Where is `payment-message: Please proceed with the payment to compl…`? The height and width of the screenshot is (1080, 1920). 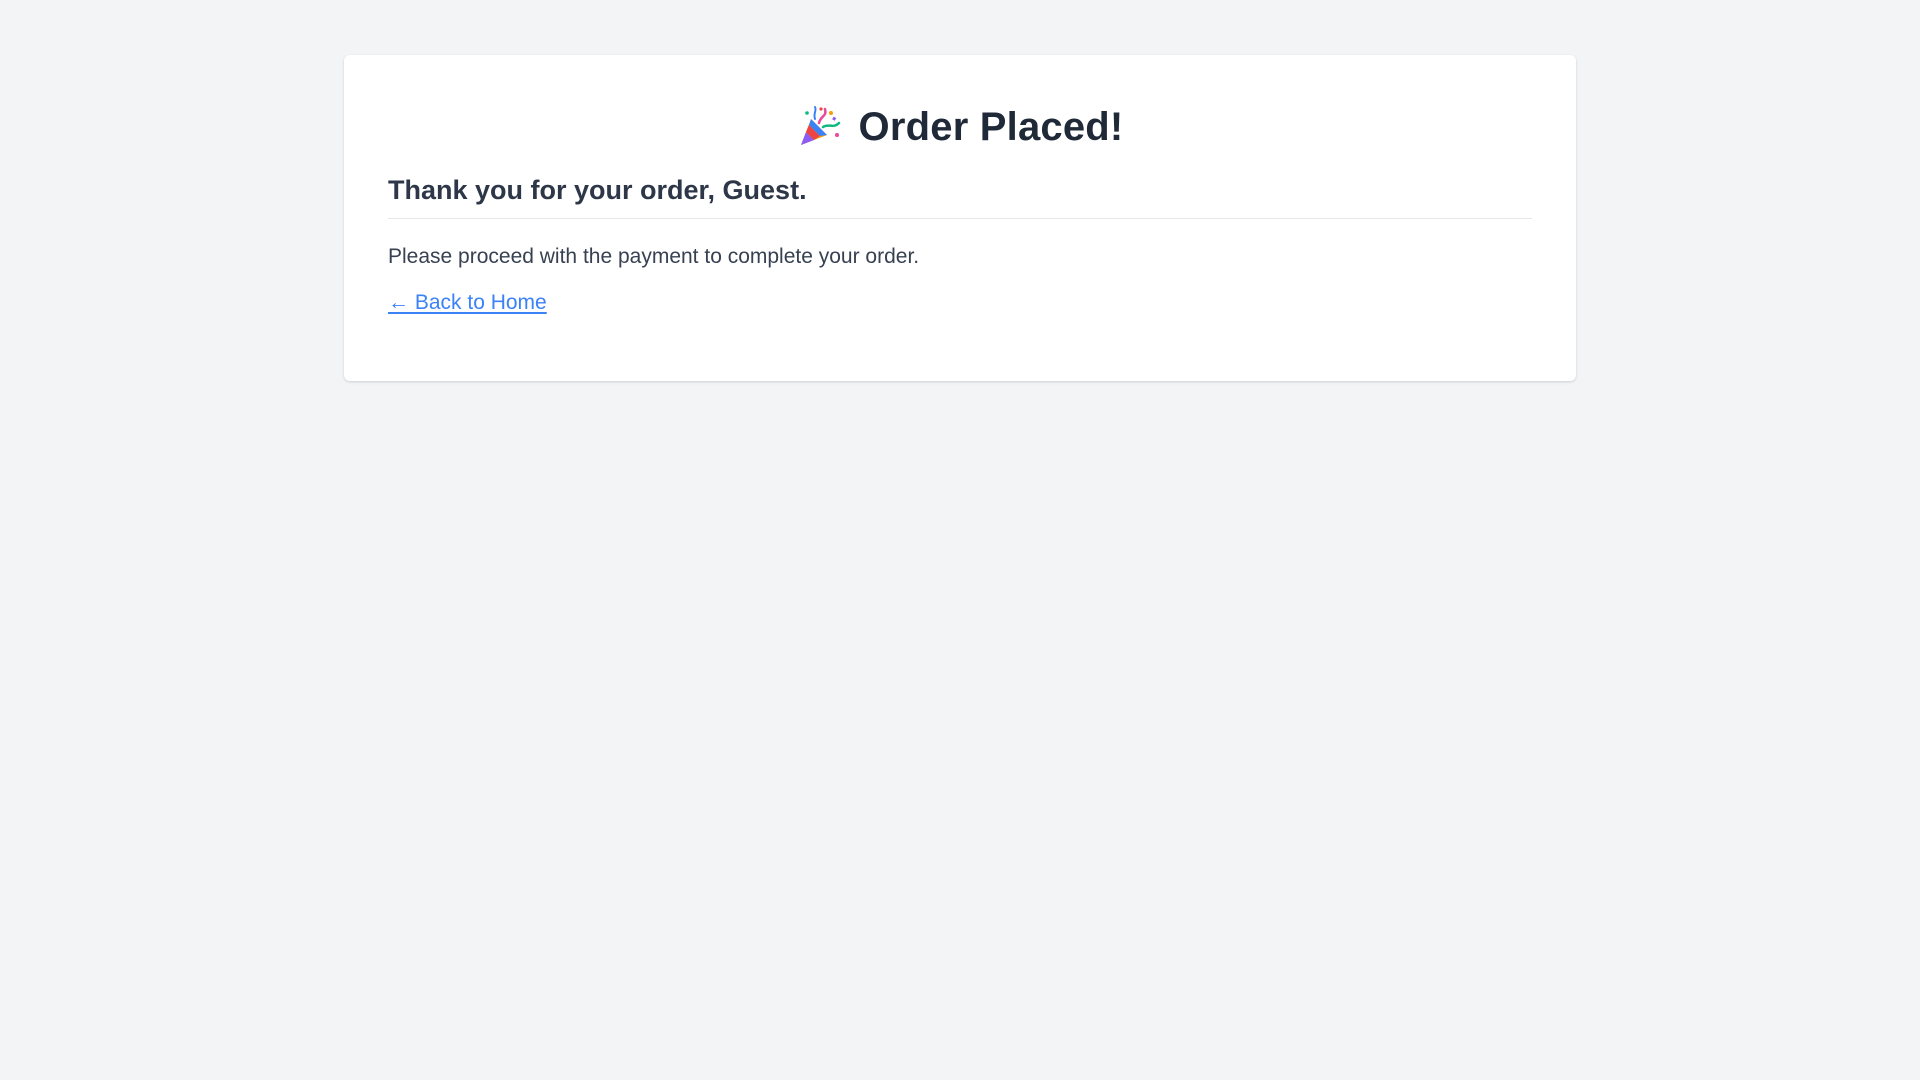 payment-message: Please proceed with the payment to compl… is located at coordinates (654, 256).